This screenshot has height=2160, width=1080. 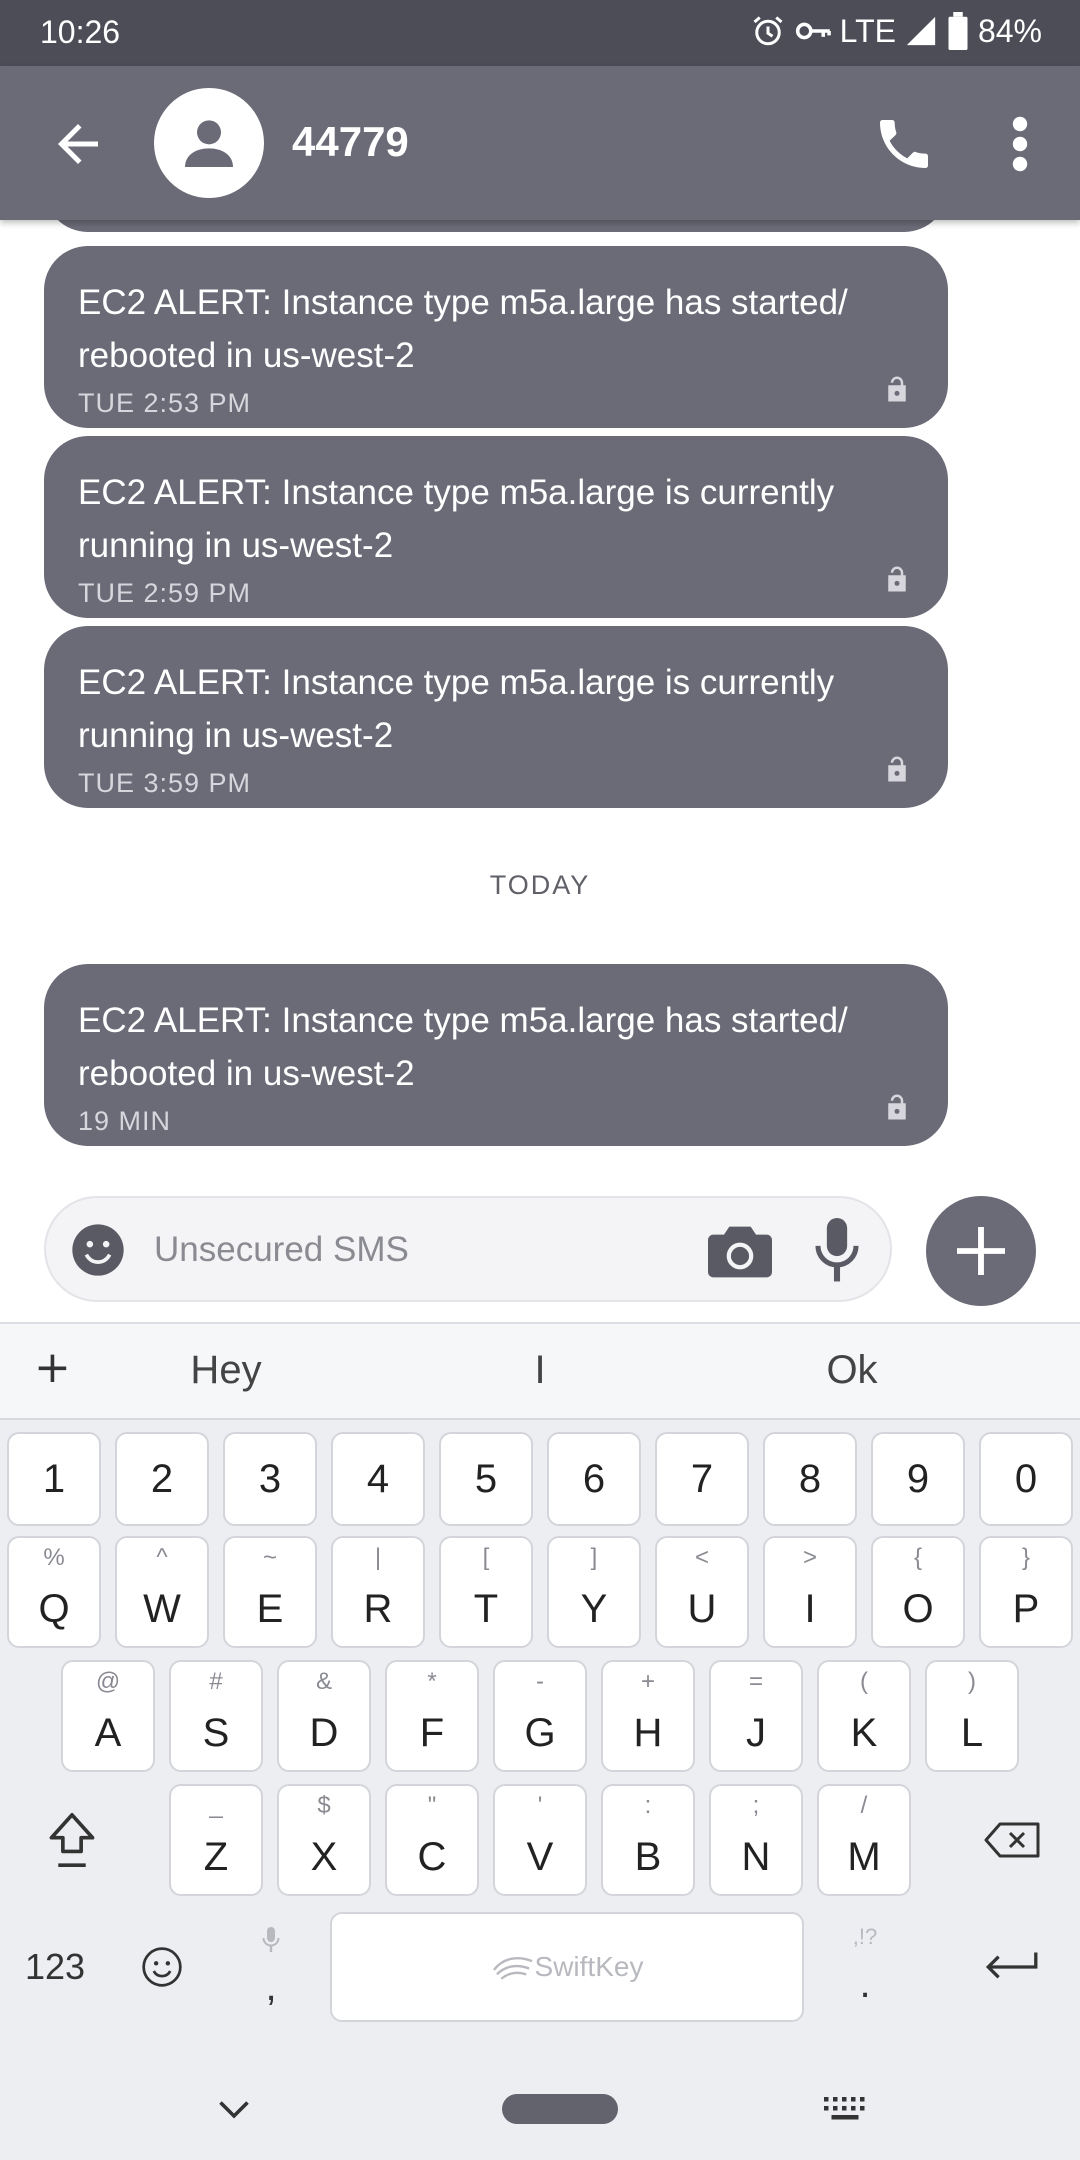 I want to click on key-label: 1, so click(x=54, y=1479).